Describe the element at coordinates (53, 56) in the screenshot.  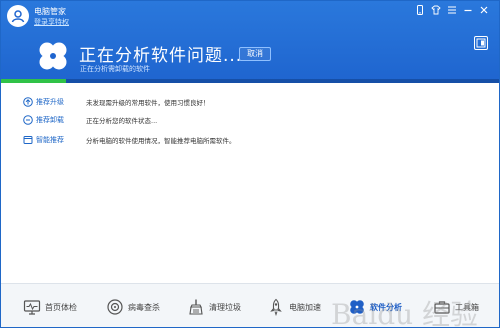
I see `clover-logo-icon` at that location.